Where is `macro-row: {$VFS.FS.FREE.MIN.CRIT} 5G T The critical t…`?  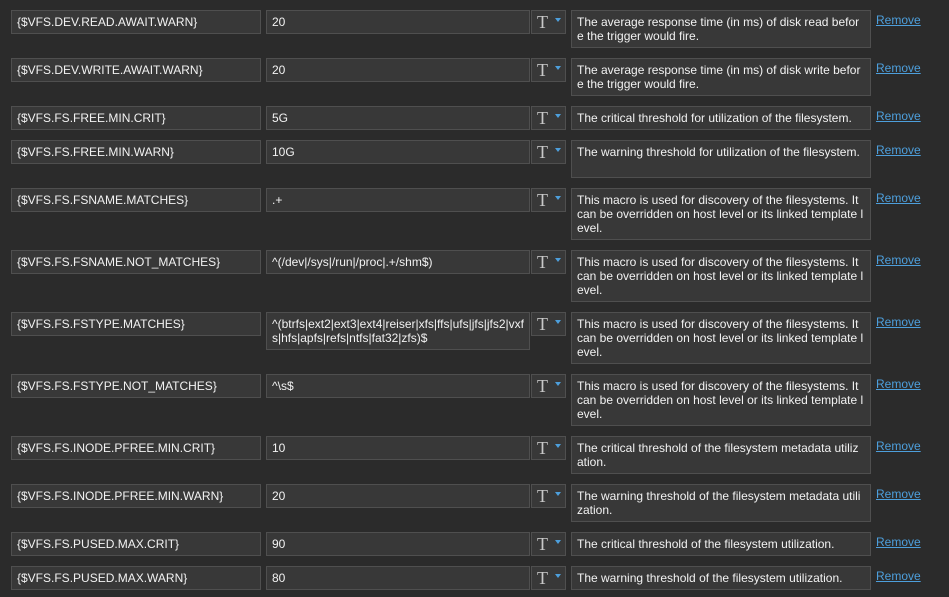
macro-row: {$VFS.FS.FREE.MIN.CRIT} 5G T The critical t… is located at coordinates (474, 118).